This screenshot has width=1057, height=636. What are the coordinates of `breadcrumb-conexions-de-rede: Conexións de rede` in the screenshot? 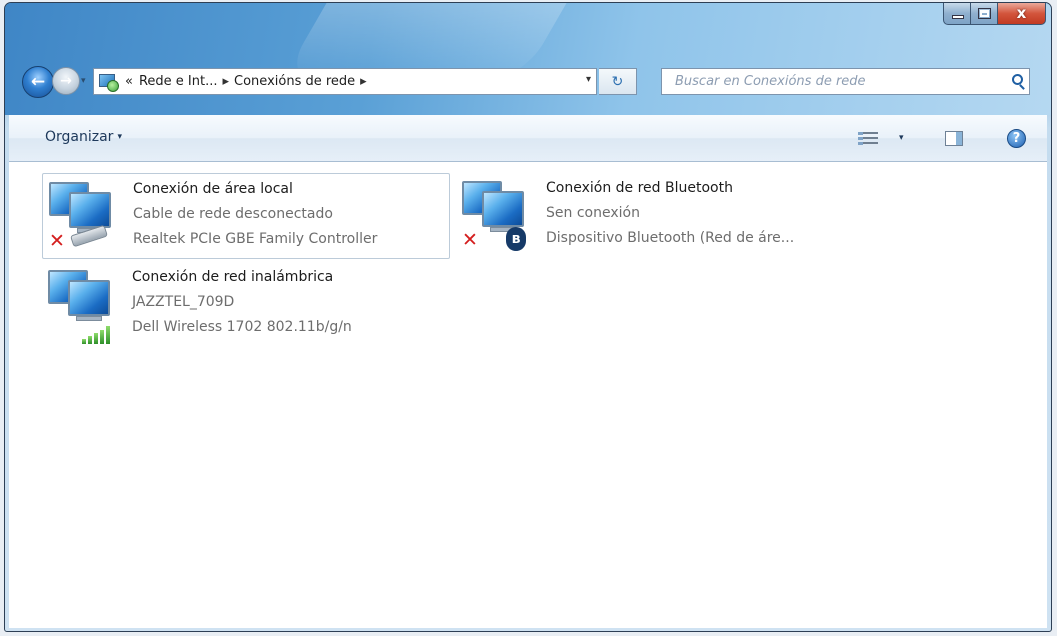 It's located at (294, 81).